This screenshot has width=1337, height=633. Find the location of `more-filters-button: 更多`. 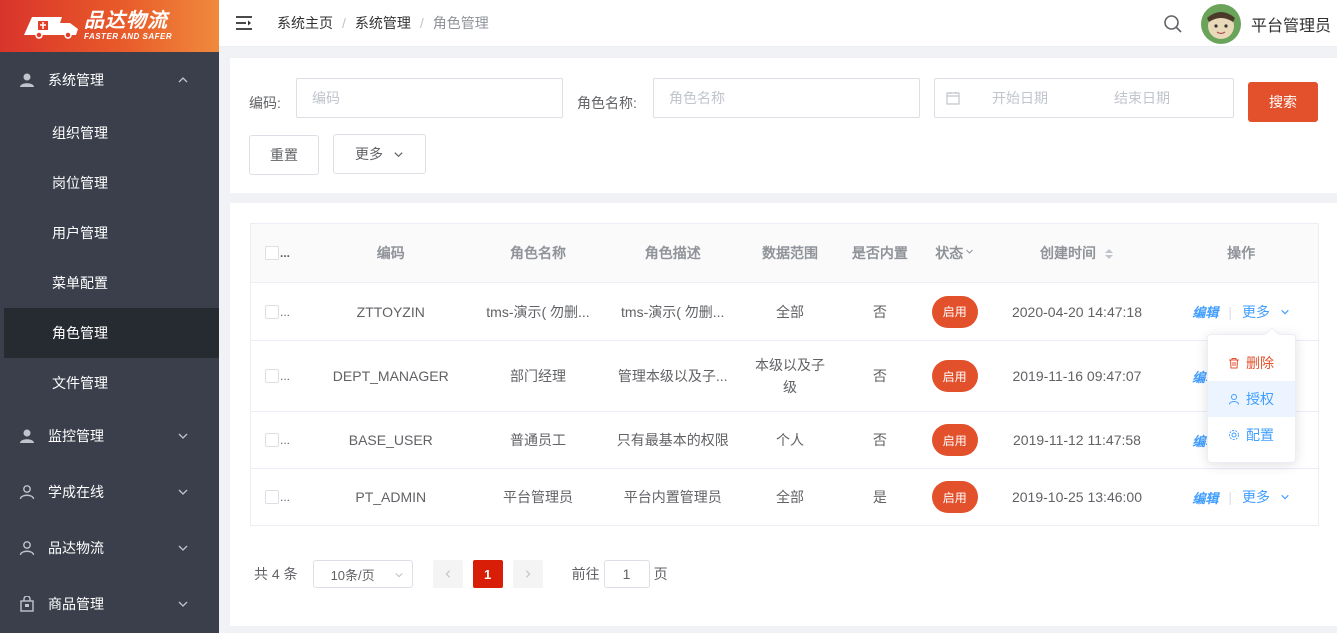

more-filters-button: 更多 is located at coordinates (379, 154).